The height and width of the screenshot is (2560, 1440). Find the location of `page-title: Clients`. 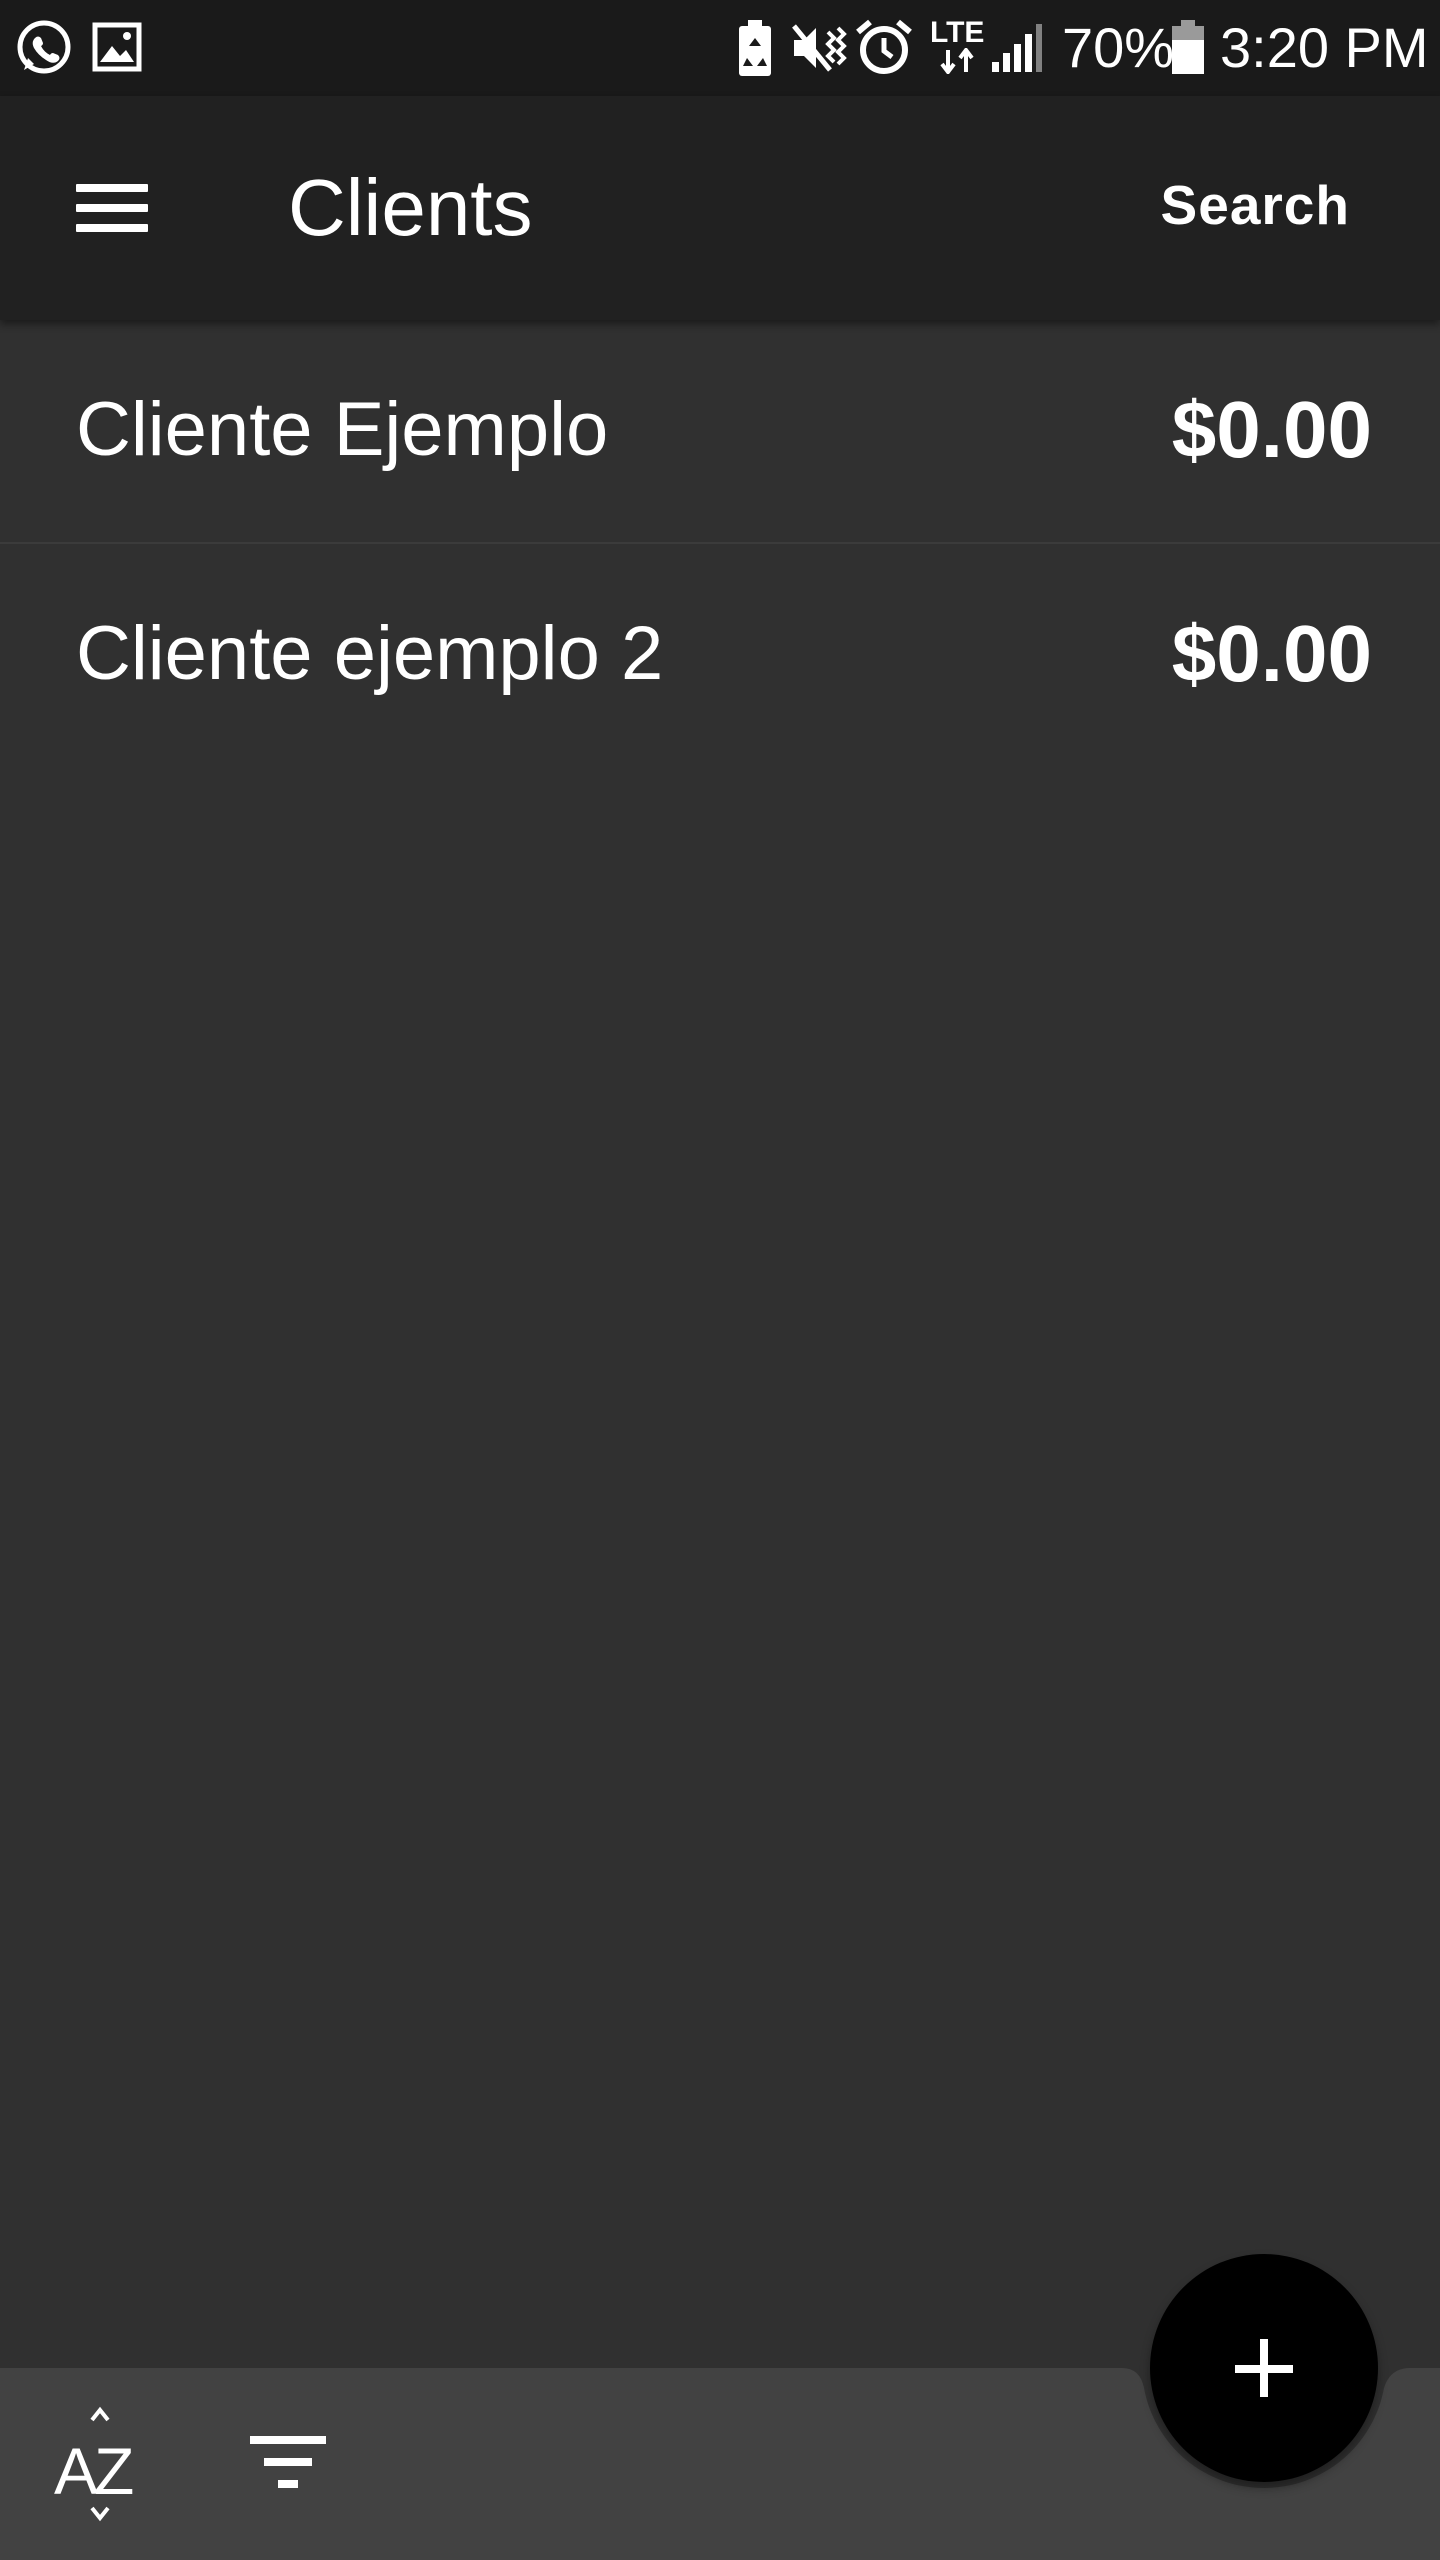

page-title: Clients is located at coordinates (410, 207).